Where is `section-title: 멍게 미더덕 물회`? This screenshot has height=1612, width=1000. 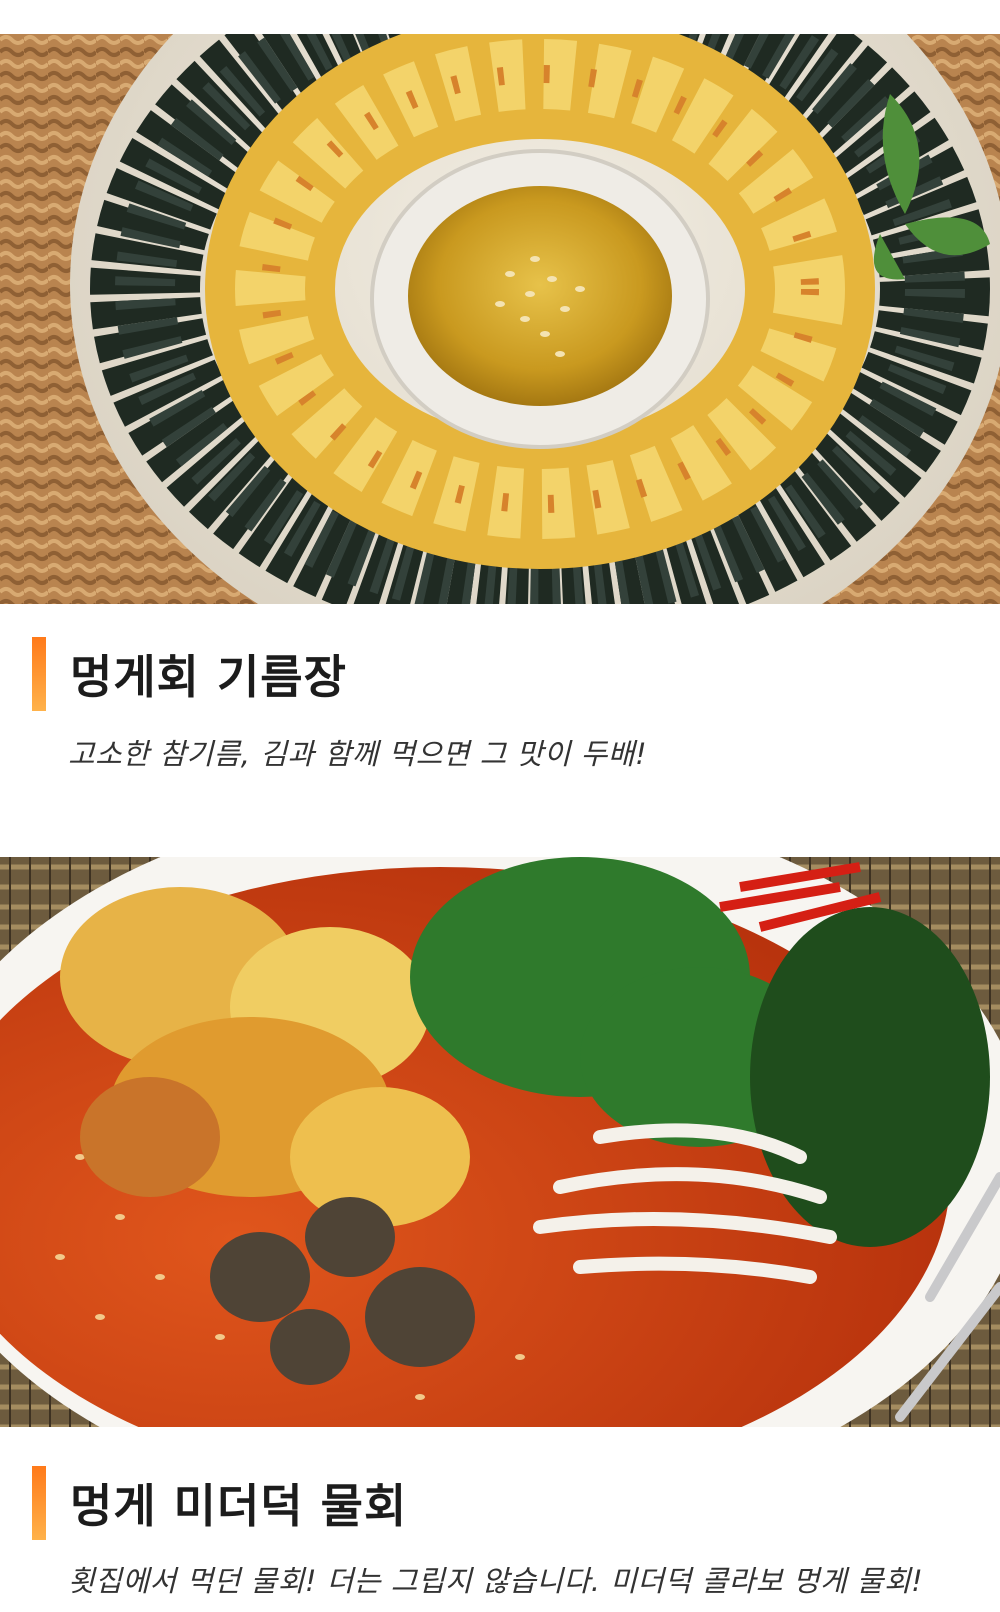 section-title: 멍게 미더덕 물회 is located at coordinates (239, 1506).